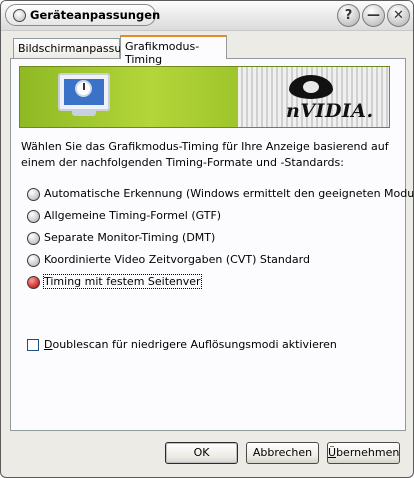 The height and width of the screenshot is (478, 414). What do you see at coordinates (33, 282) in the screenshot?
I see `radio-button-selected` at bounding box center [33, 282].